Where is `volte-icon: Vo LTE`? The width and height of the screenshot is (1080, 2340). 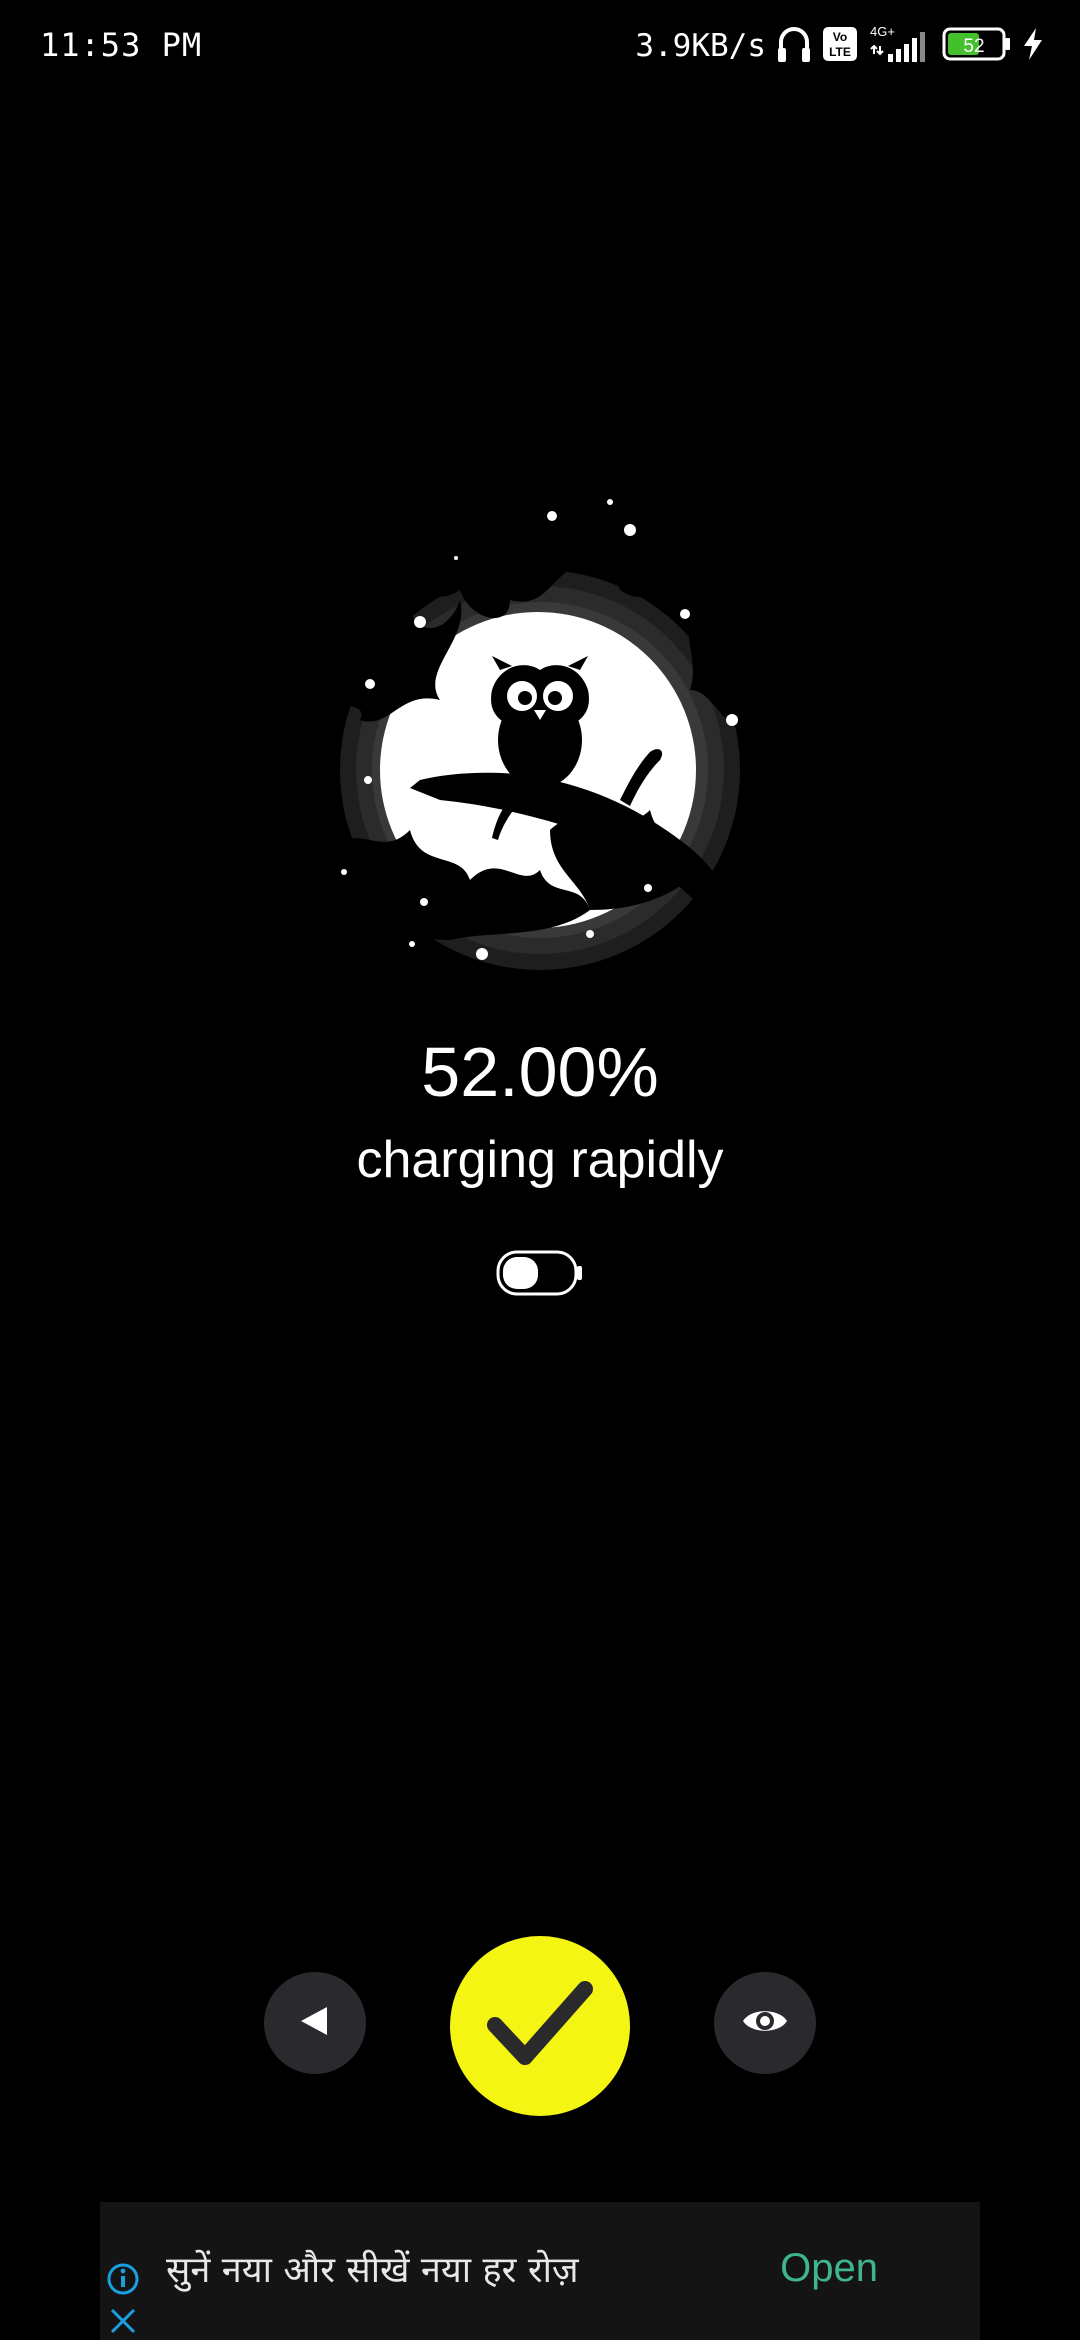 volte-icon: Vo LTE is located at coordinates (840, 46).